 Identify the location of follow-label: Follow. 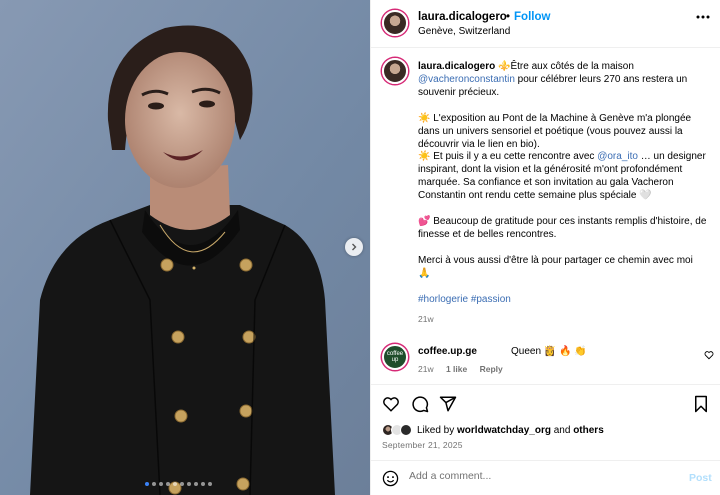
(532, 17).